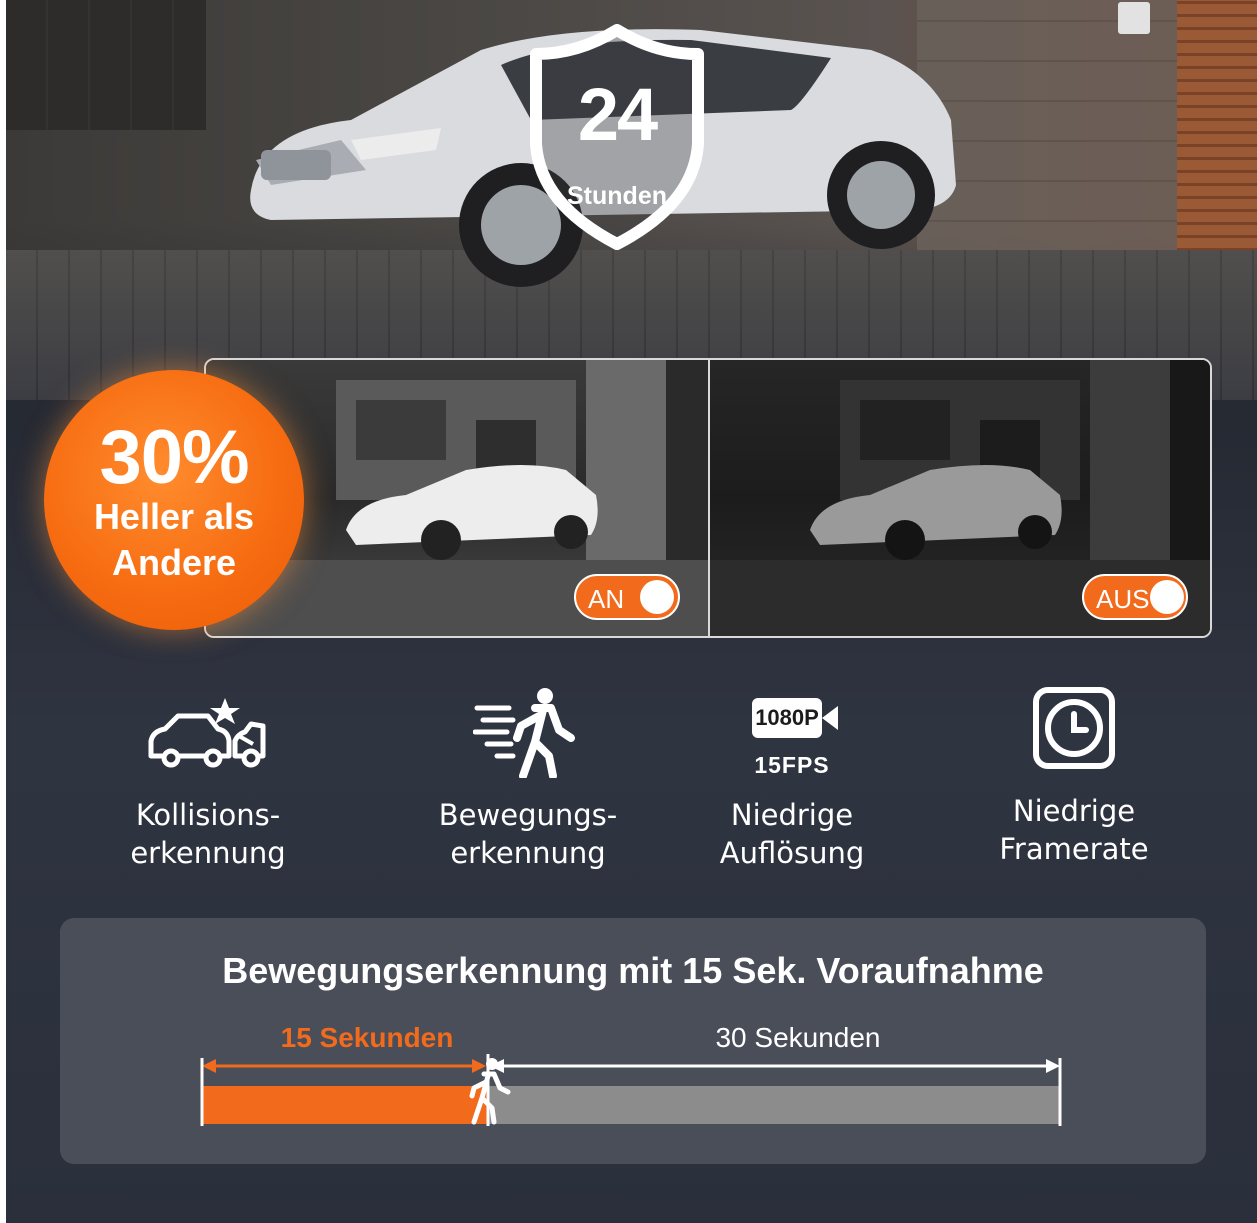 This screenshot has height=1223, width=1257. What do you see at coordinates (1074, 736) in the screenshot?
I see `clock-icon` at bounding box center [1074, 736].